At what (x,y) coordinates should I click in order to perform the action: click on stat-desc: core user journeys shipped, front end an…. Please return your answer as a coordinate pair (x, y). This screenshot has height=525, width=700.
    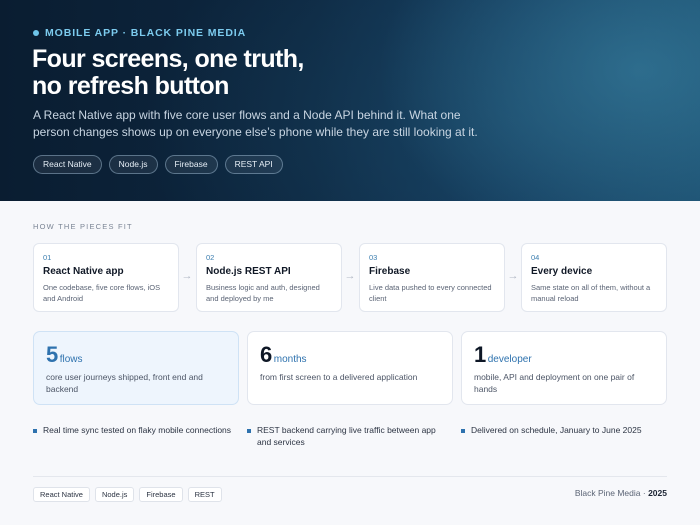
    Looking at the image, I should click on (124, 383).